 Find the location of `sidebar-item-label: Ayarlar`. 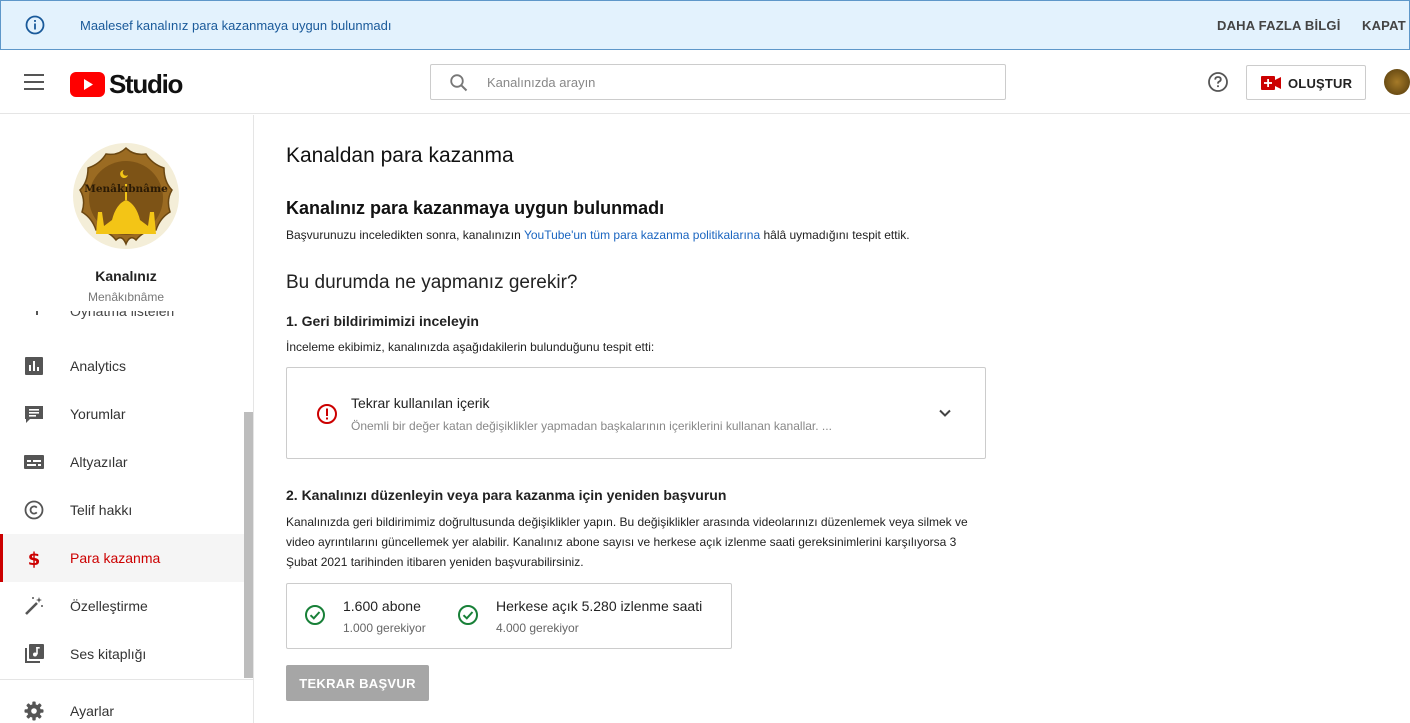

sidebar-item-label: Ayarlar is located at coordinates (92, 711).